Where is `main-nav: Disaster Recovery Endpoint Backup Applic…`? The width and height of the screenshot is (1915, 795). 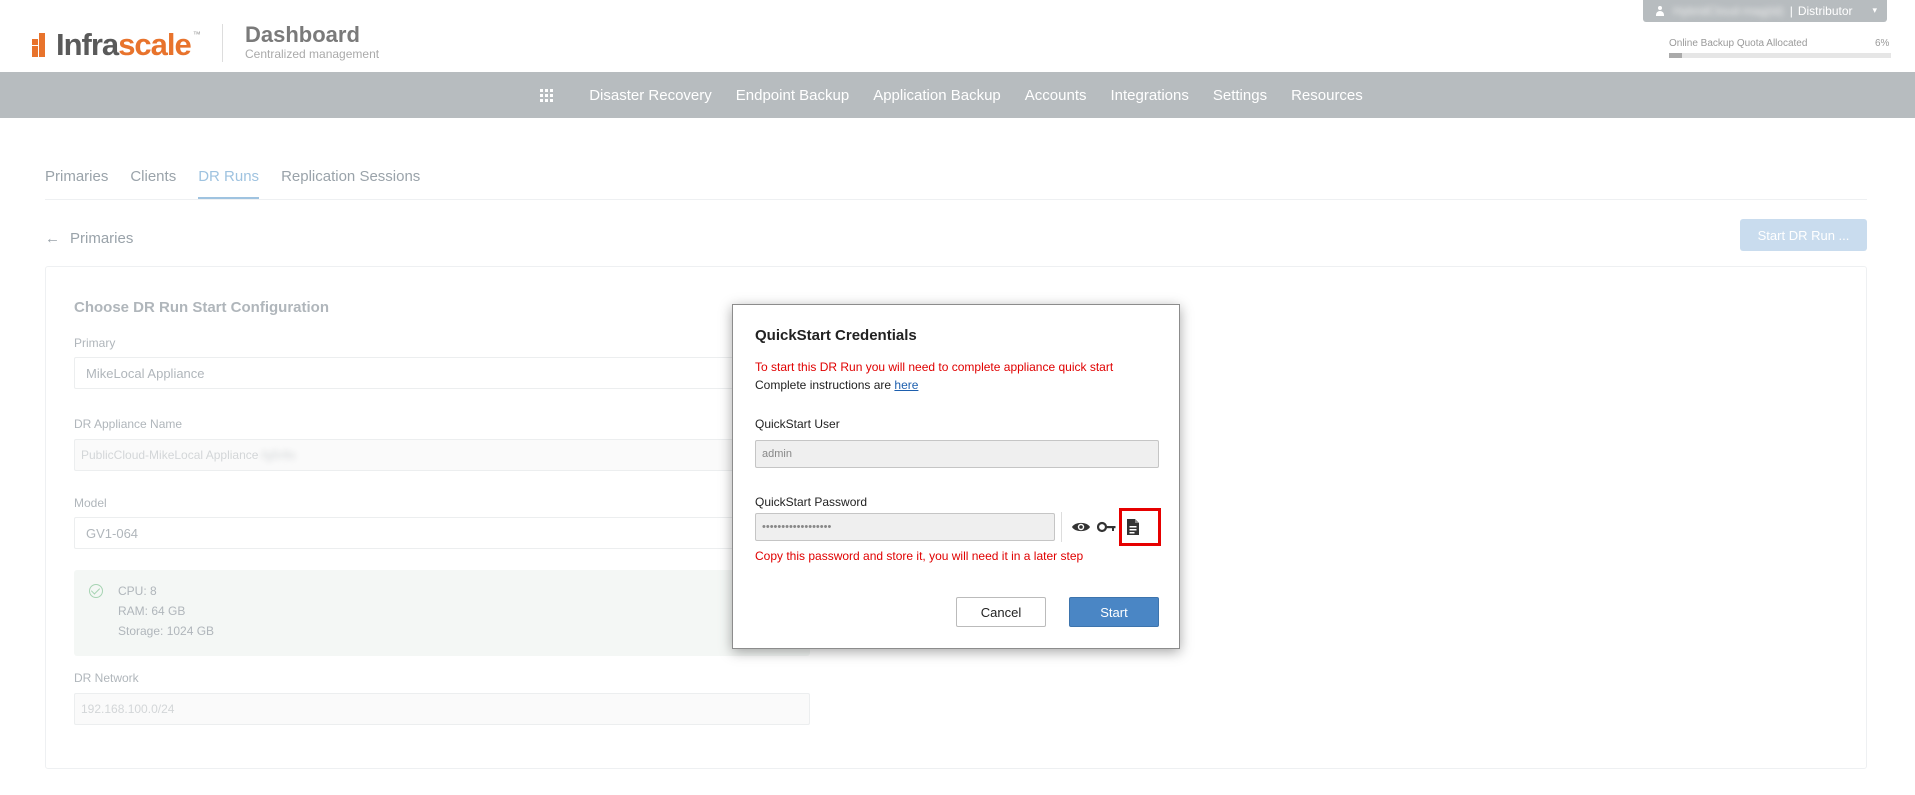 main-nav: Disaster Recovery Endpoint Backup Applic… is located at coordinates (957, 95).